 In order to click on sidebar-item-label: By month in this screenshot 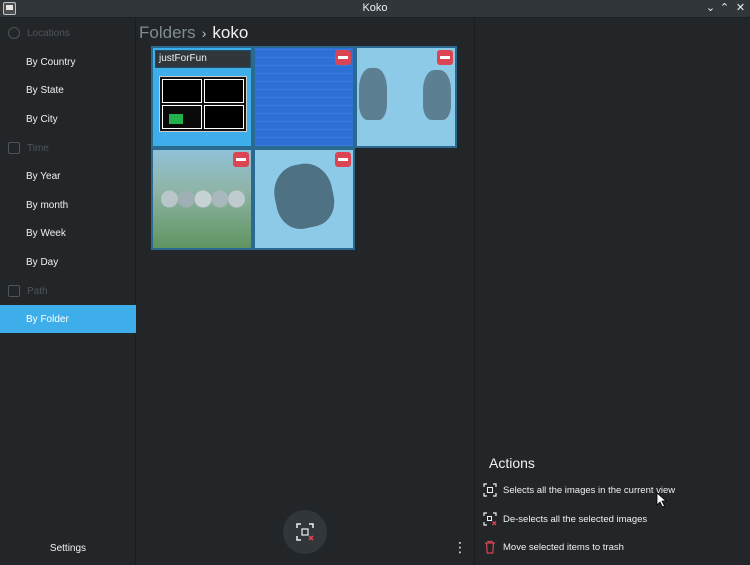, I will do `click(47, 205)`.